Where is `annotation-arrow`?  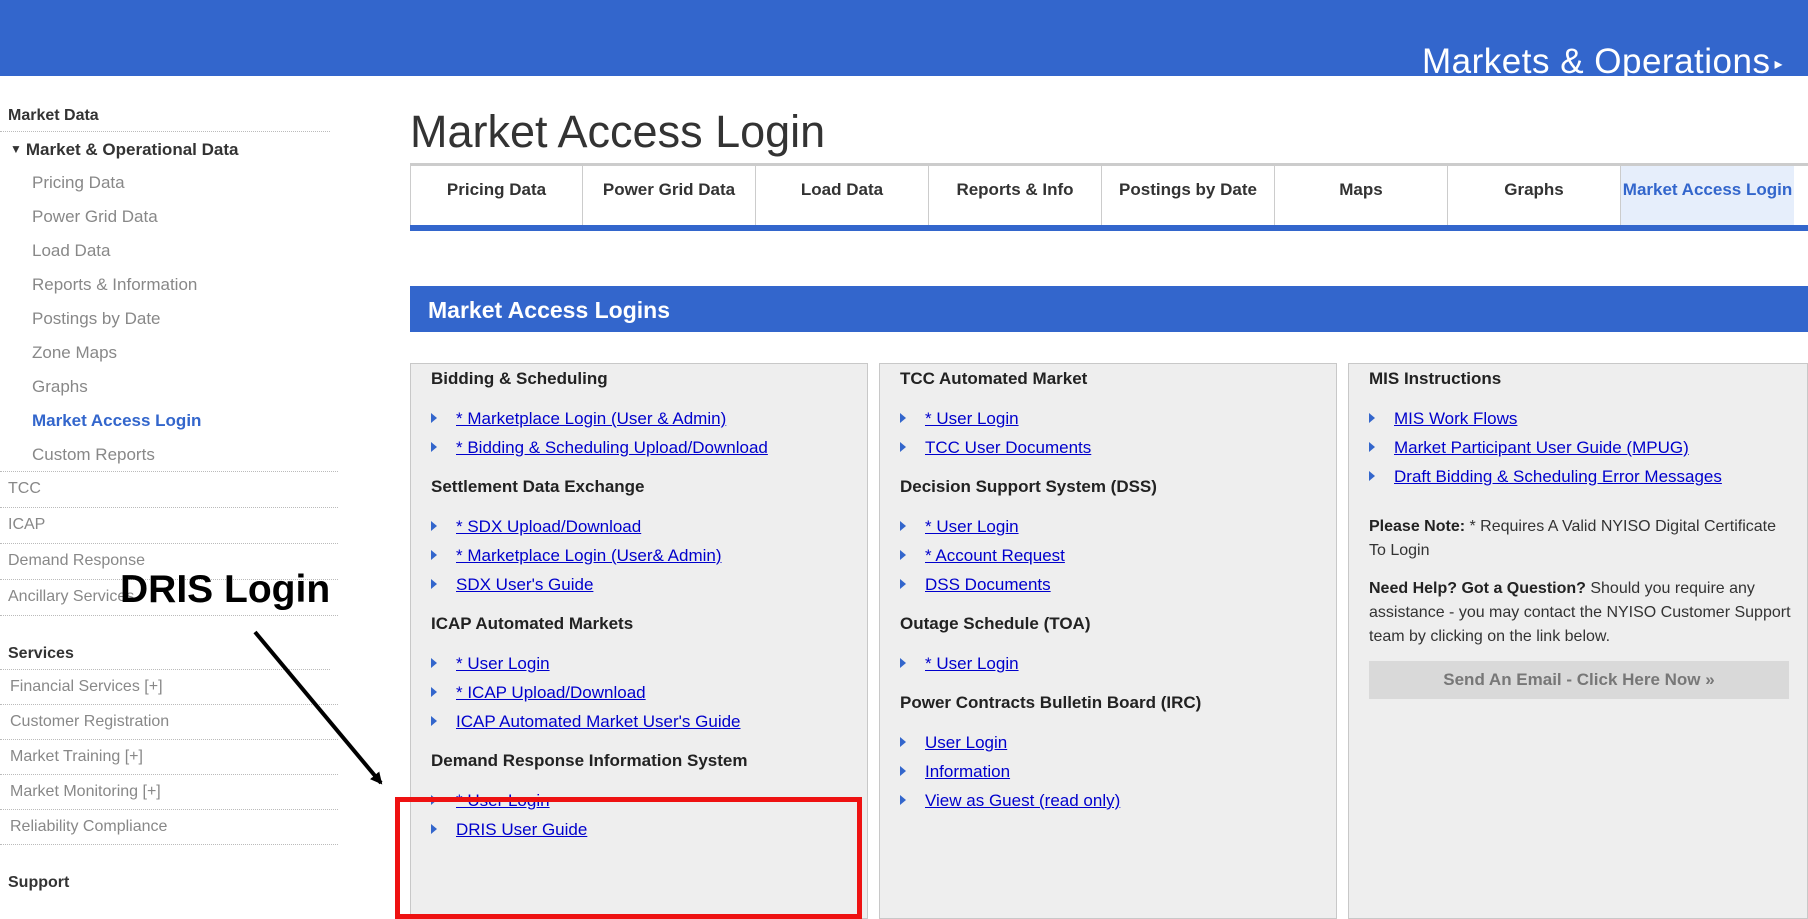 annotation-arrow is located at coordinates (318, 707).